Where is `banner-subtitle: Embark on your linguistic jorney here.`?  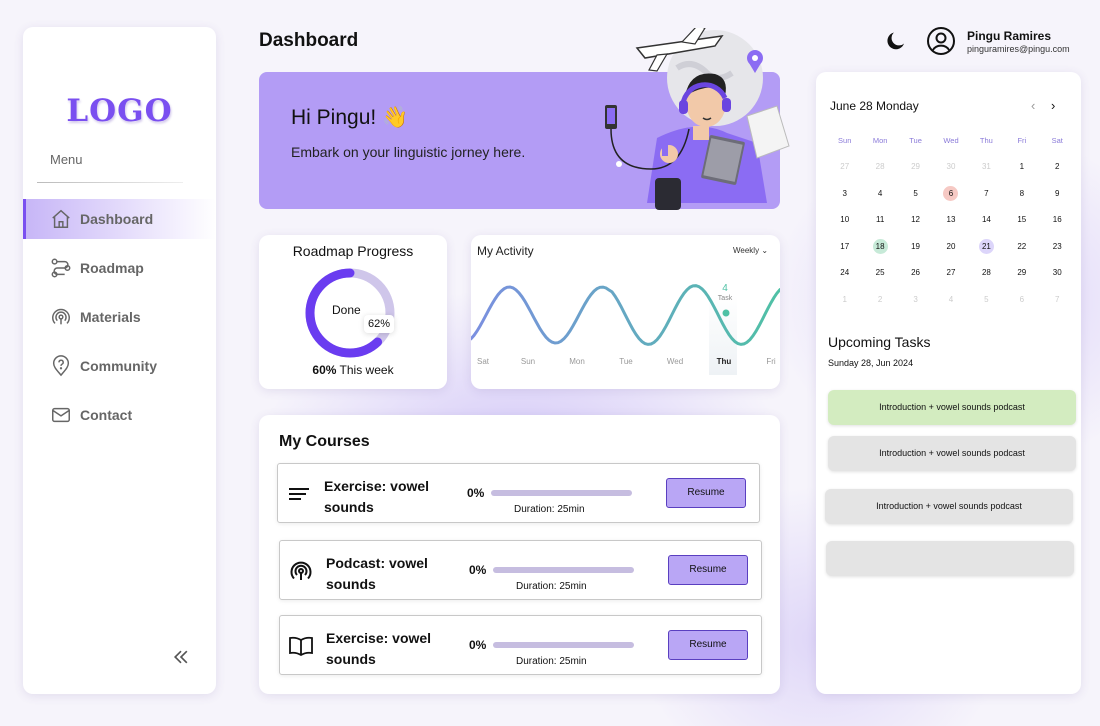
banner-subtitle: Embark on your linguistic jorney here. is located at coordinates (408, 152).